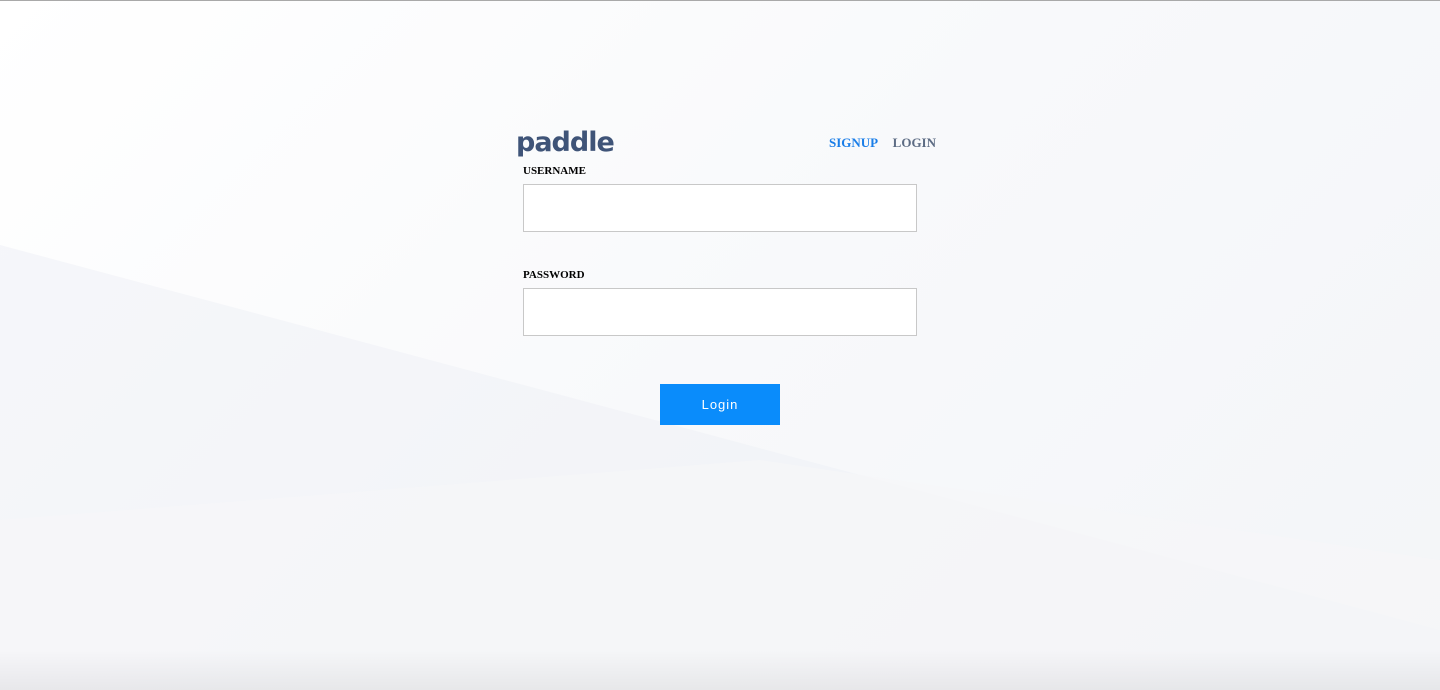  What do you see at coordinates (720, 250) in the screenshot?
I see `field-spacer` at bounding box center [720, 250].